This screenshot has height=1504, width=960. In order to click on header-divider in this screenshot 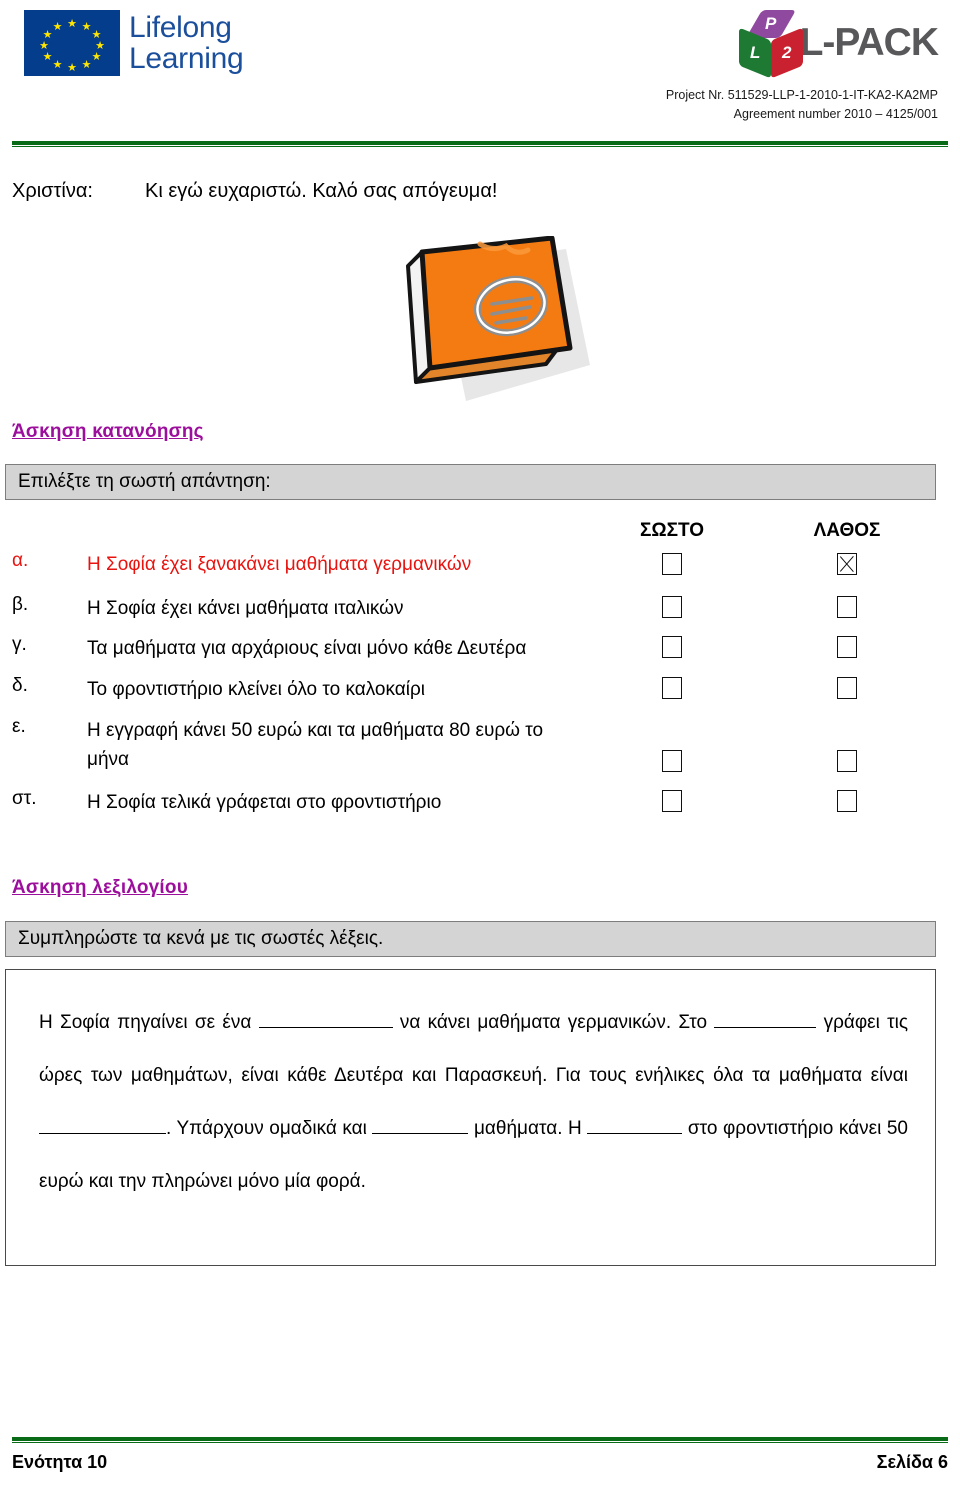, I will do `click(480, 144)`.